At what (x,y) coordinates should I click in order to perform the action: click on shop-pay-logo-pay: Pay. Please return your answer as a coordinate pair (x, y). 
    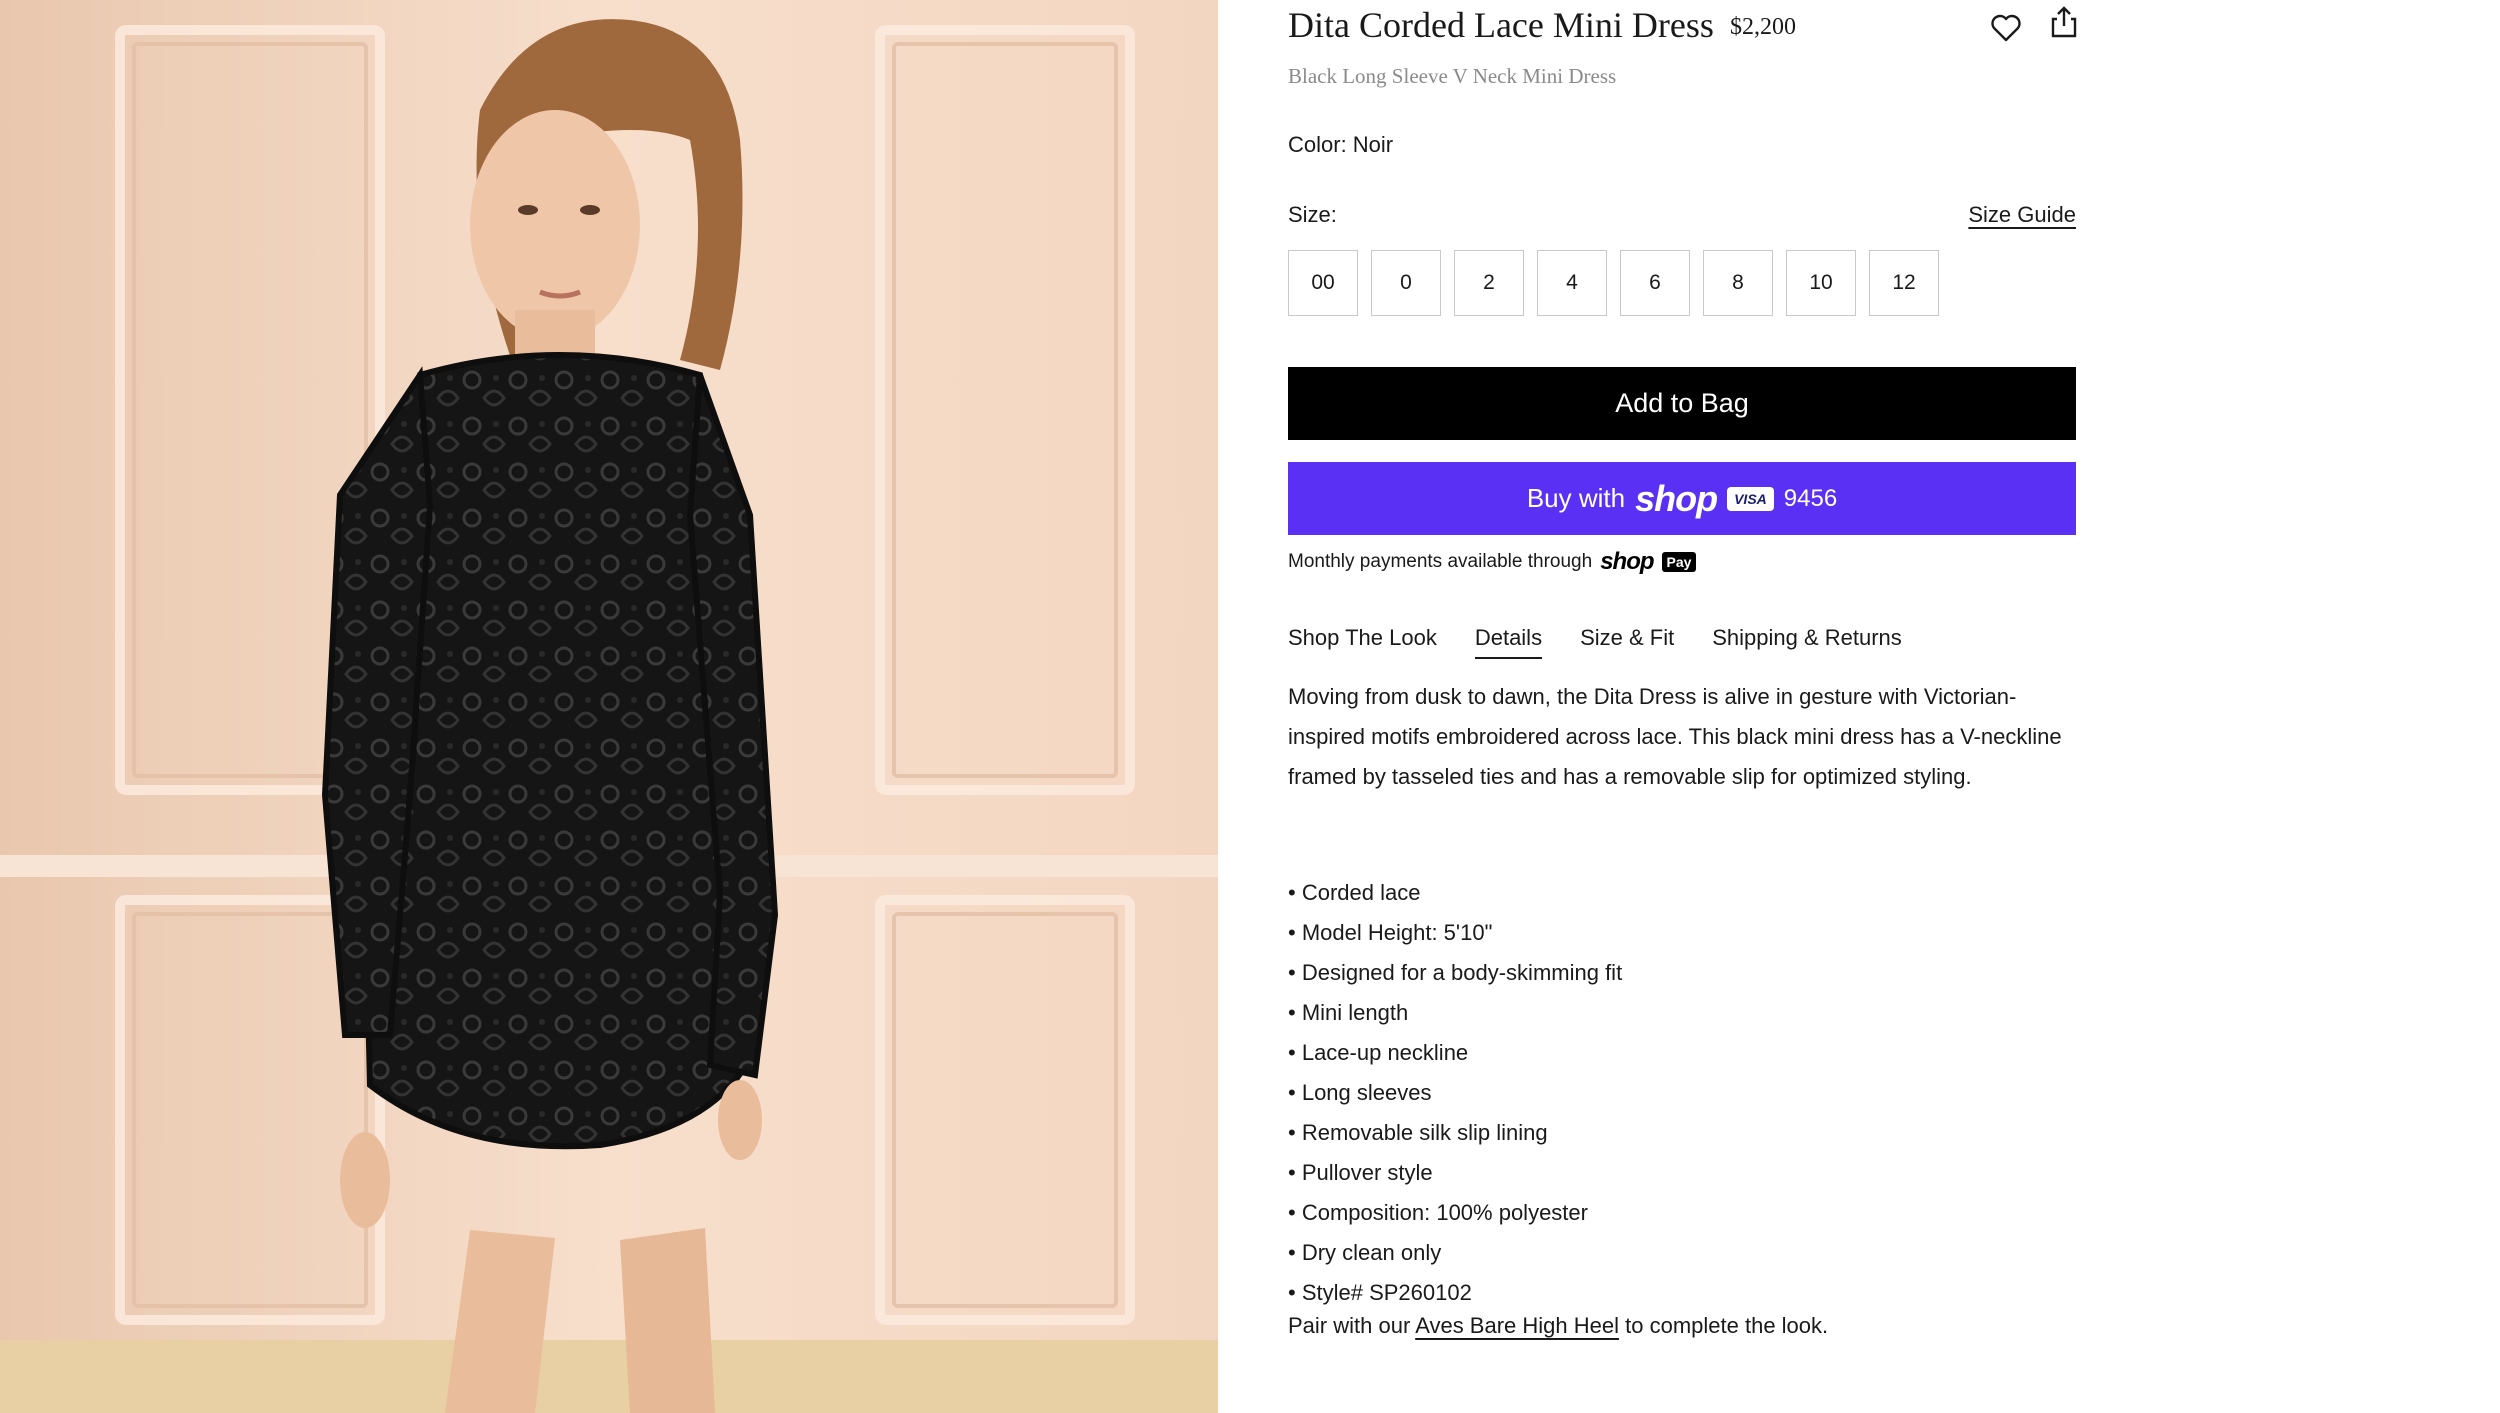
    Looking at the image, I should click on (1679, 562).